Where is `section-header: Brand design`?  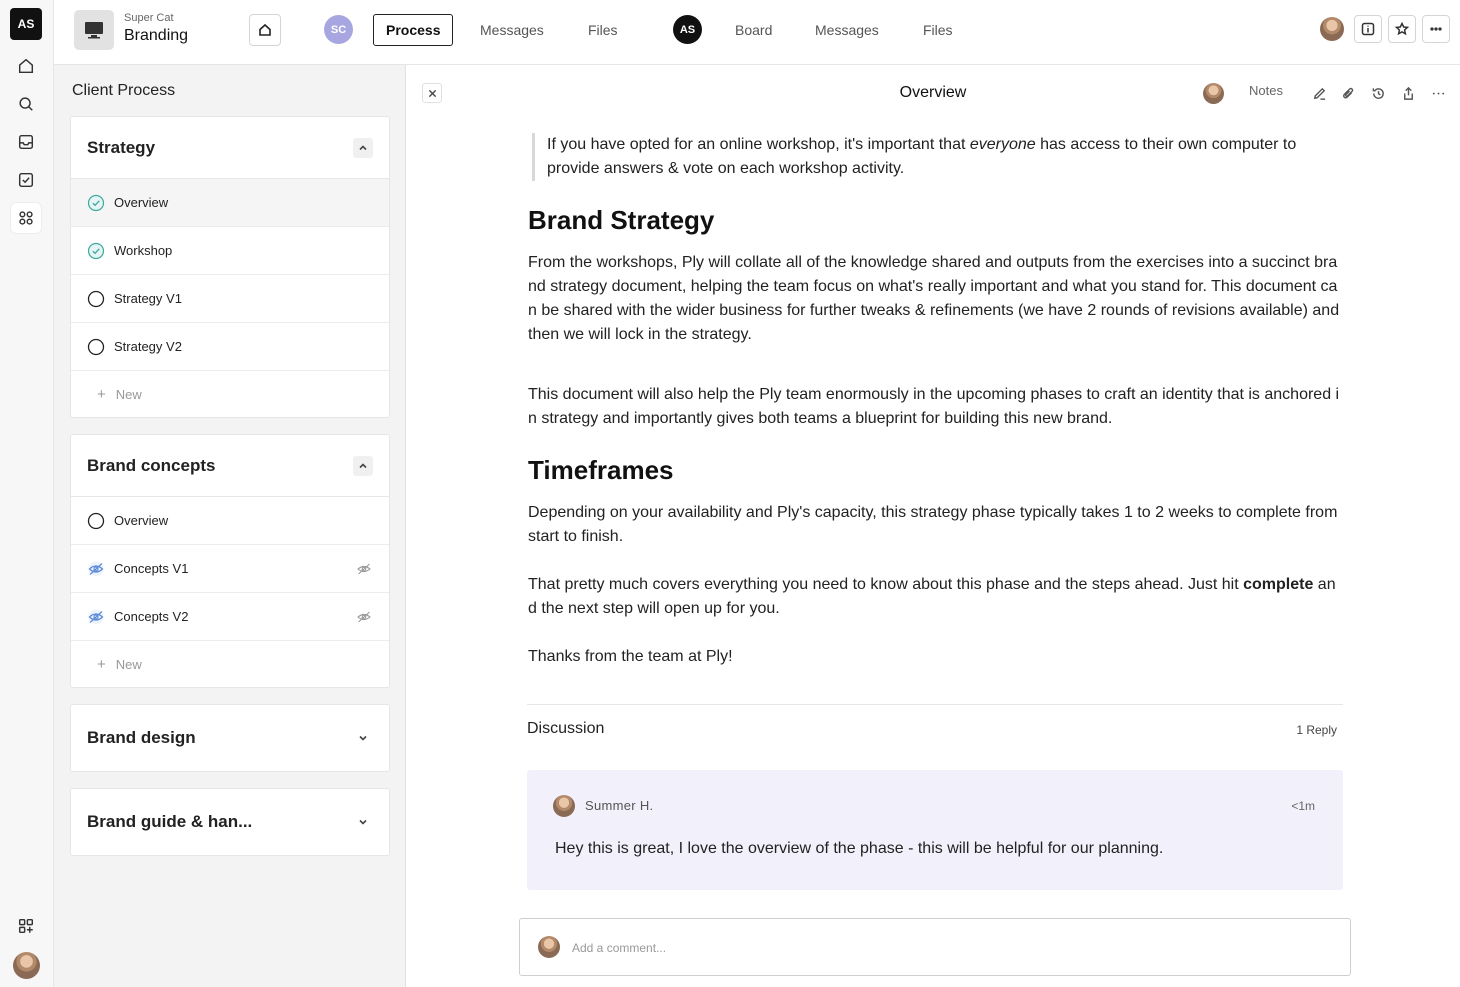 section-header: Brand design is located at coordinates (230, 738).